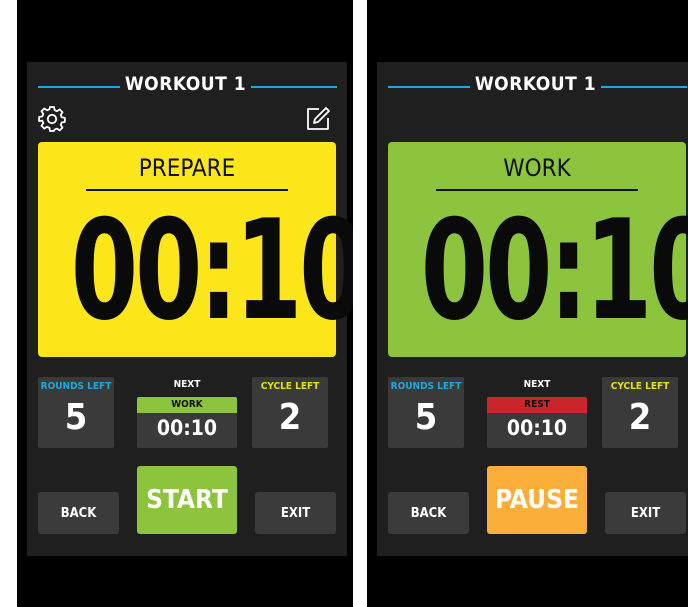  What do you see at coordinates (52, 119) in the screenshot?
I see `gear-icon` at bounding box center [52, 119].